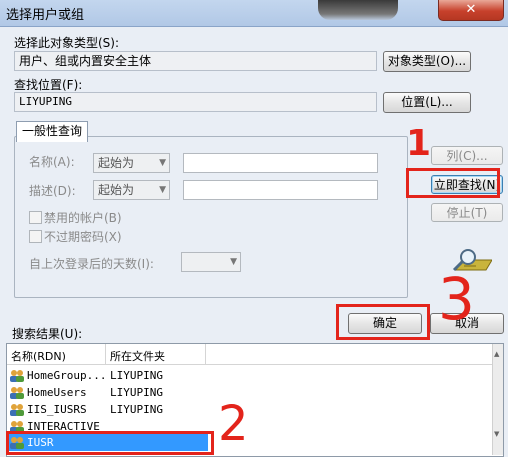 This screenshot has width=508, height=457. Describe the element at coordinates (83, 237) in the screenshot. I see `non-expiring-password-label: 不过期密码(X)` at that location.